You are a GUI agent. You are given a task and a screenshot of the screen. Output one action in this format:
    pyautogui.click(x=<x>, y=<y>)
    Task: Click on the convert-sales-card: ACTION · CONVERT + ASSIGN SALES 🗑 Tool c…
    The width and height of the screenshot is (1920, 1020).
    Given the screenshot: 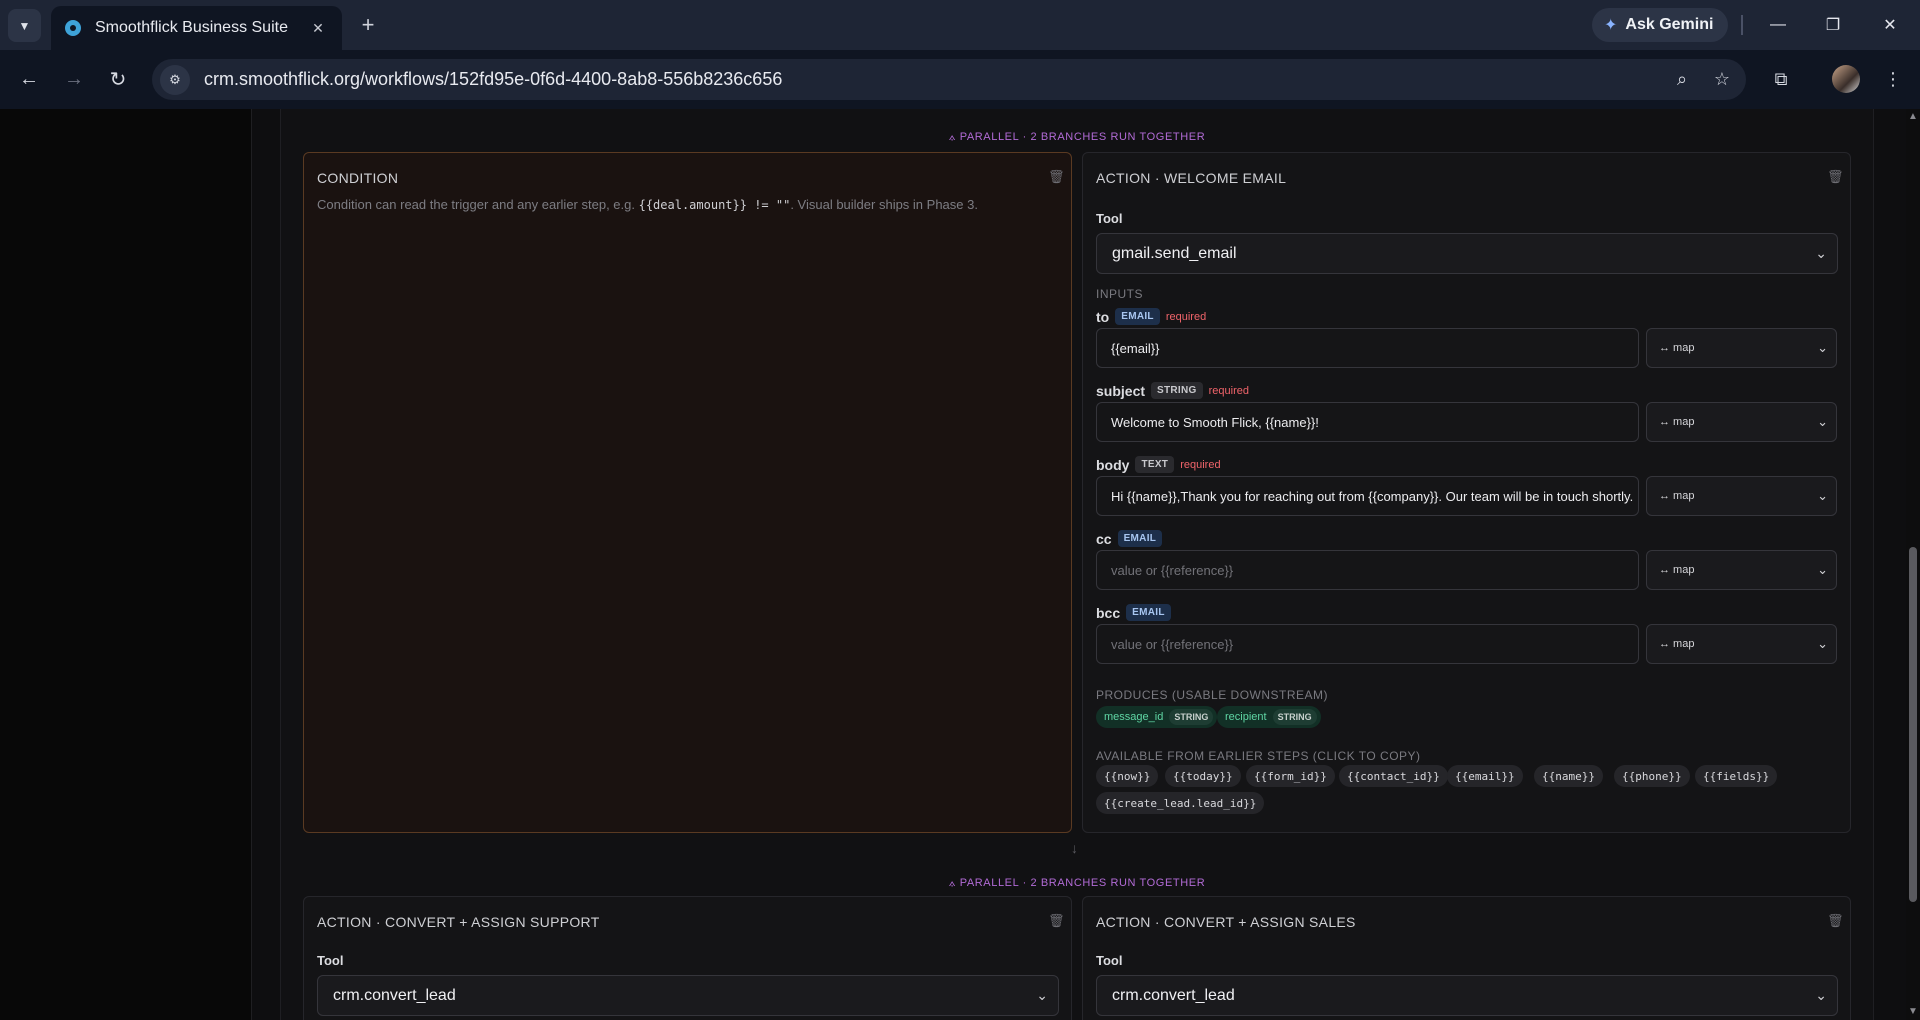 What is the action you would take?
    pyautogui.click(x=1466, y=958)
    